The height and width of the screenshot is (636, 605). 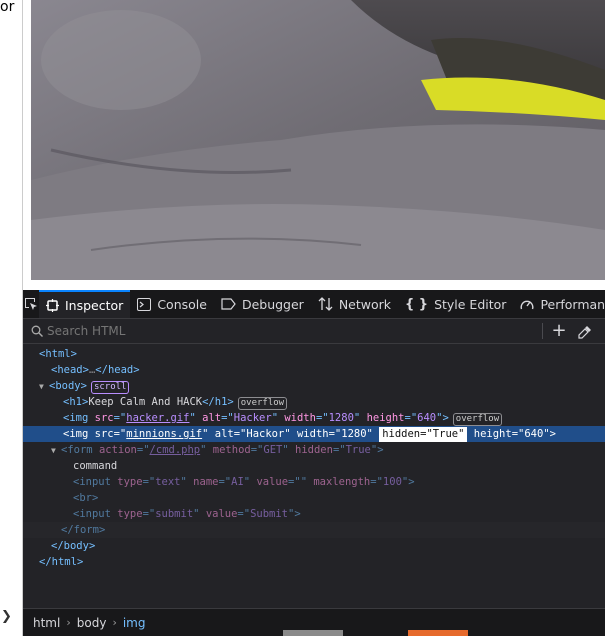 I want to click on tab-performance: Performance, so click(x=559, y=304).